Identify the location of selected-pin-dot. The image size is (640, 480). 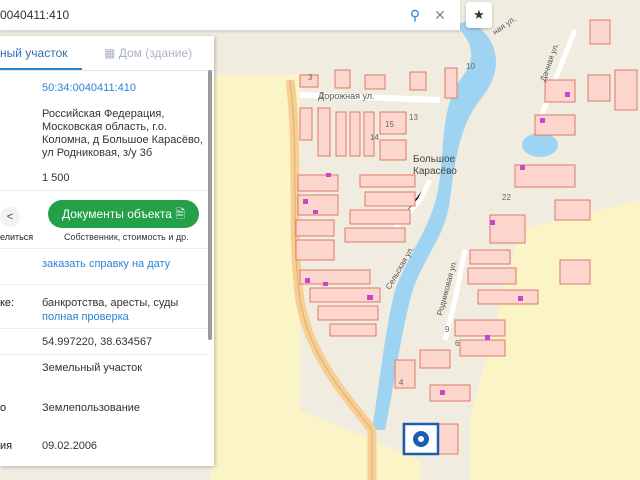
(421, 439).